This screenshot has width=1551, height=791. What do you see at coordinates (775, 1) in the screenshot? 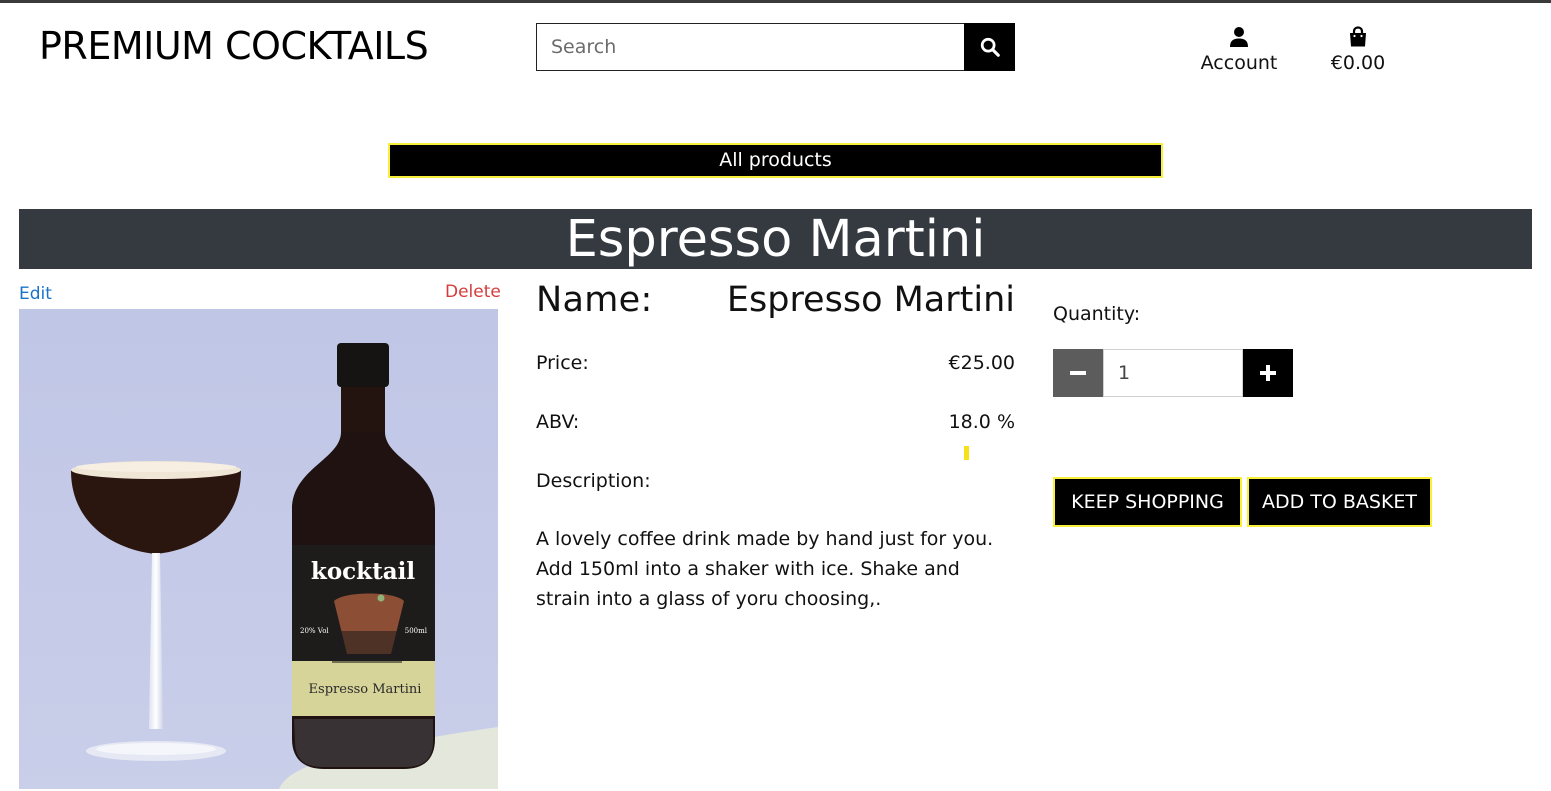
I see `top-border` at bounding box center [775, 1].